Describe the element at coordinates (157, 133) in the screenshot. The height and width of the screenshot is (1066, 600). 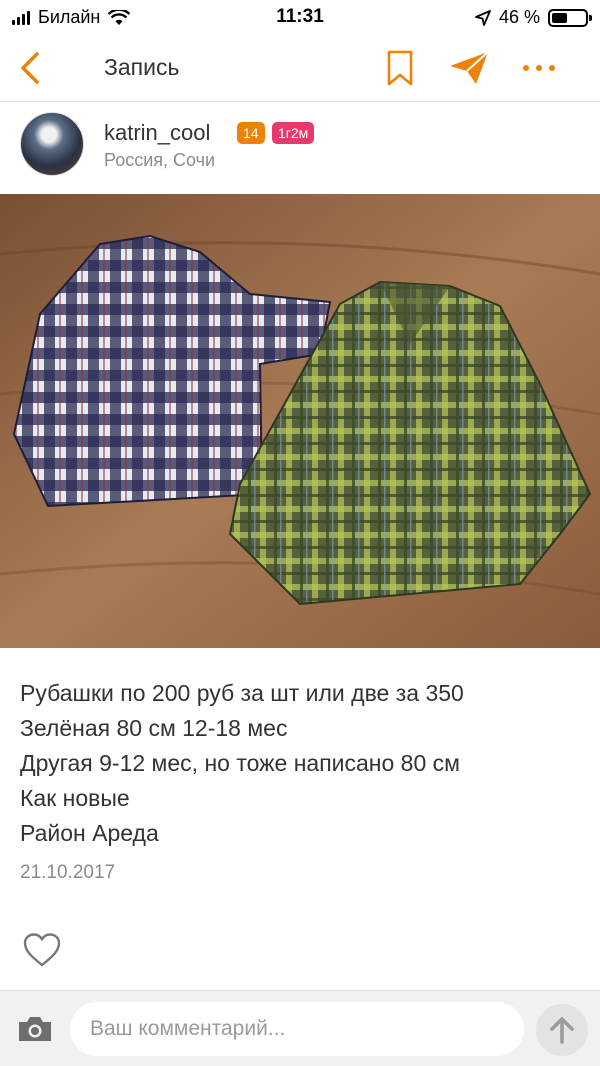
I see `author-name: katrin_cool` at that location.